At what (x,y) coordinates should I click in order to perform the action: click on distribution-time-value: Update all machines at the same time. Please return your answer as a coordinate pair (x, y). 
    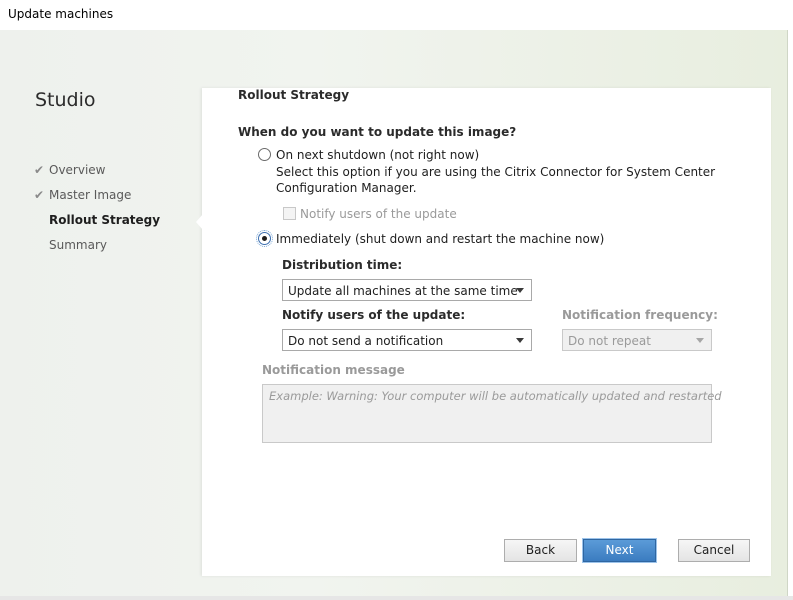
    Looking at the image, I should click on (403, 291).